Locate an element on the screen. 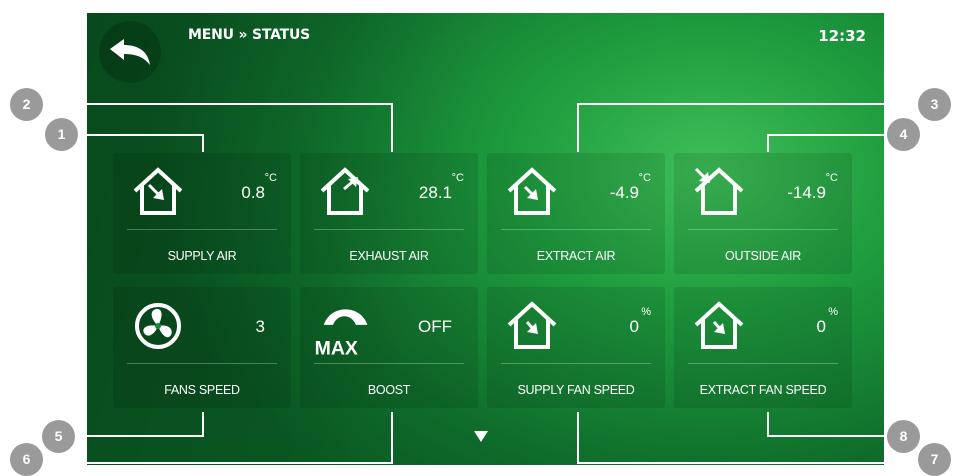 The width and height of the screenshot is (953, 476). tile-value: -4.9 is located at coordinates (624, 192).